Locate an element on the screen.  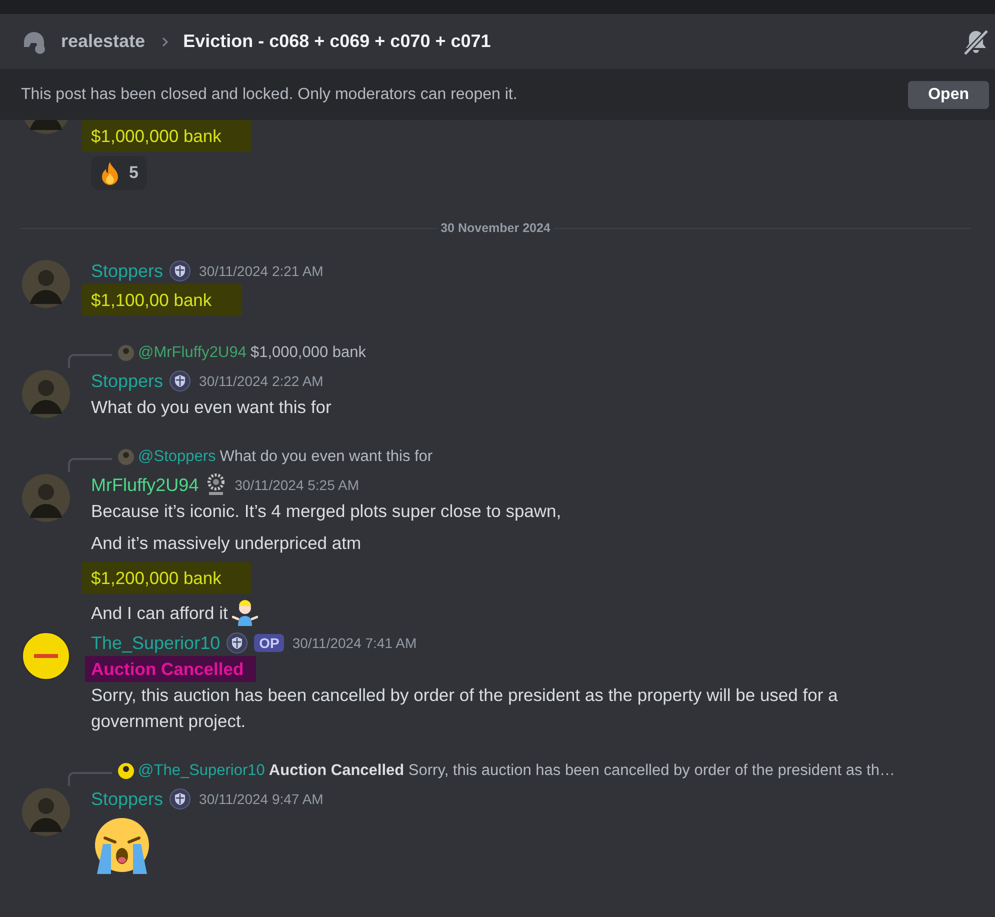
banner-message: This post has been closed and locked. Only moderators can reopen it. is located at coordinates (269, 95).